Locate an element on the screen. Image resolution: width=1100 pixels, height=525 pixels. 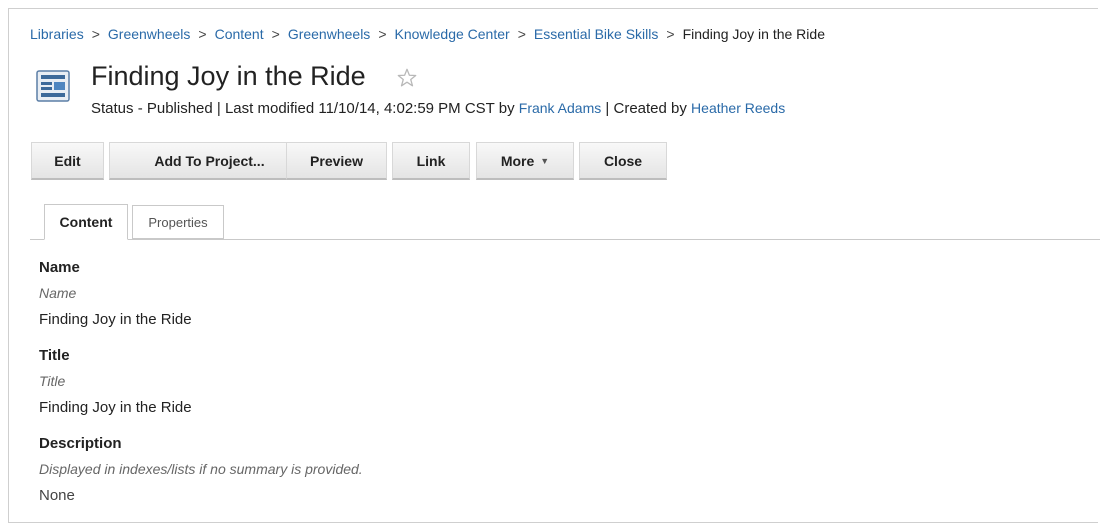
tab-properties: Properties is located at coordinates (178, 222).